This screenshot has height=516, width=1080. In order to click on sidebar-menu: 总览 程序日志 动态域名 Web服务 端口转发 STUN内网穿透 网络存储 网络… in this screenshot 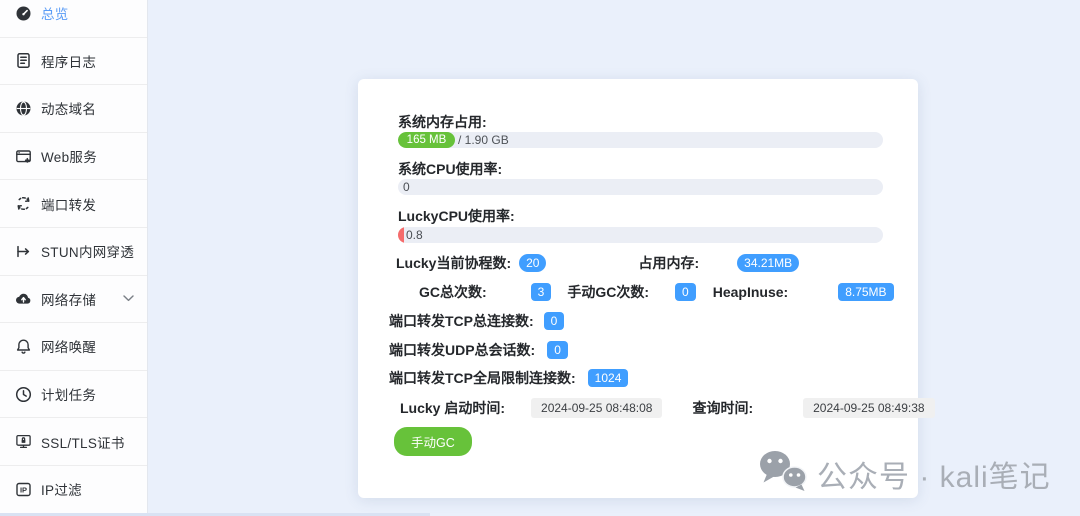, I will do `click(73, 257)`.